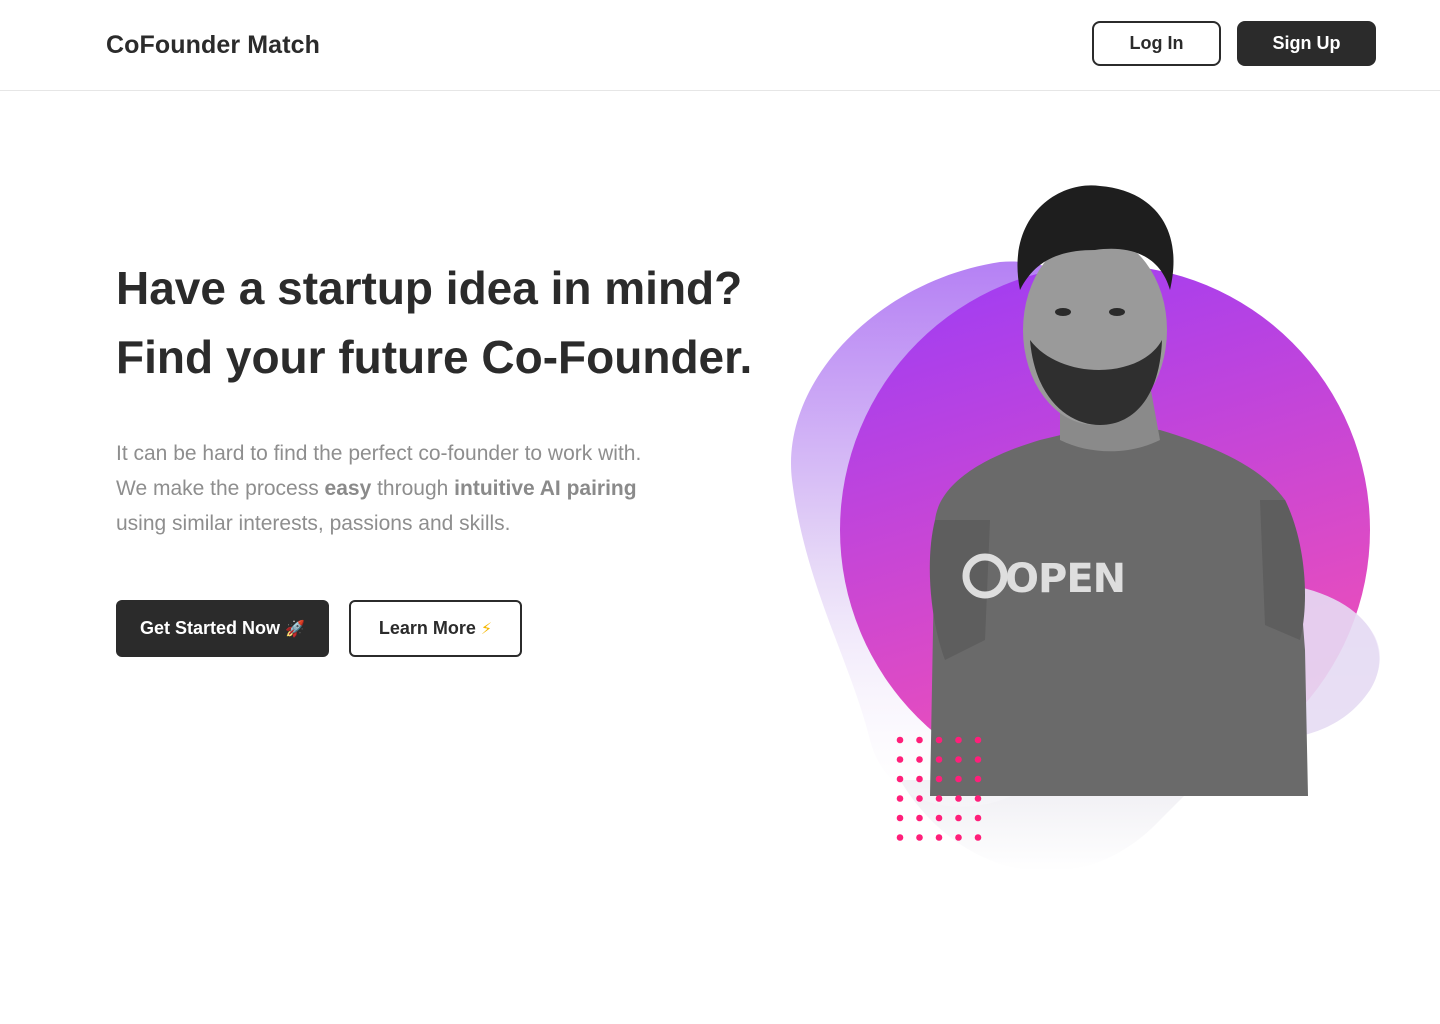 This screenshot has width=1440, height=1024. Describe the element at coordinates (427, 628) in the screenshot. I see `learn-more-label: Learn More` at that location.